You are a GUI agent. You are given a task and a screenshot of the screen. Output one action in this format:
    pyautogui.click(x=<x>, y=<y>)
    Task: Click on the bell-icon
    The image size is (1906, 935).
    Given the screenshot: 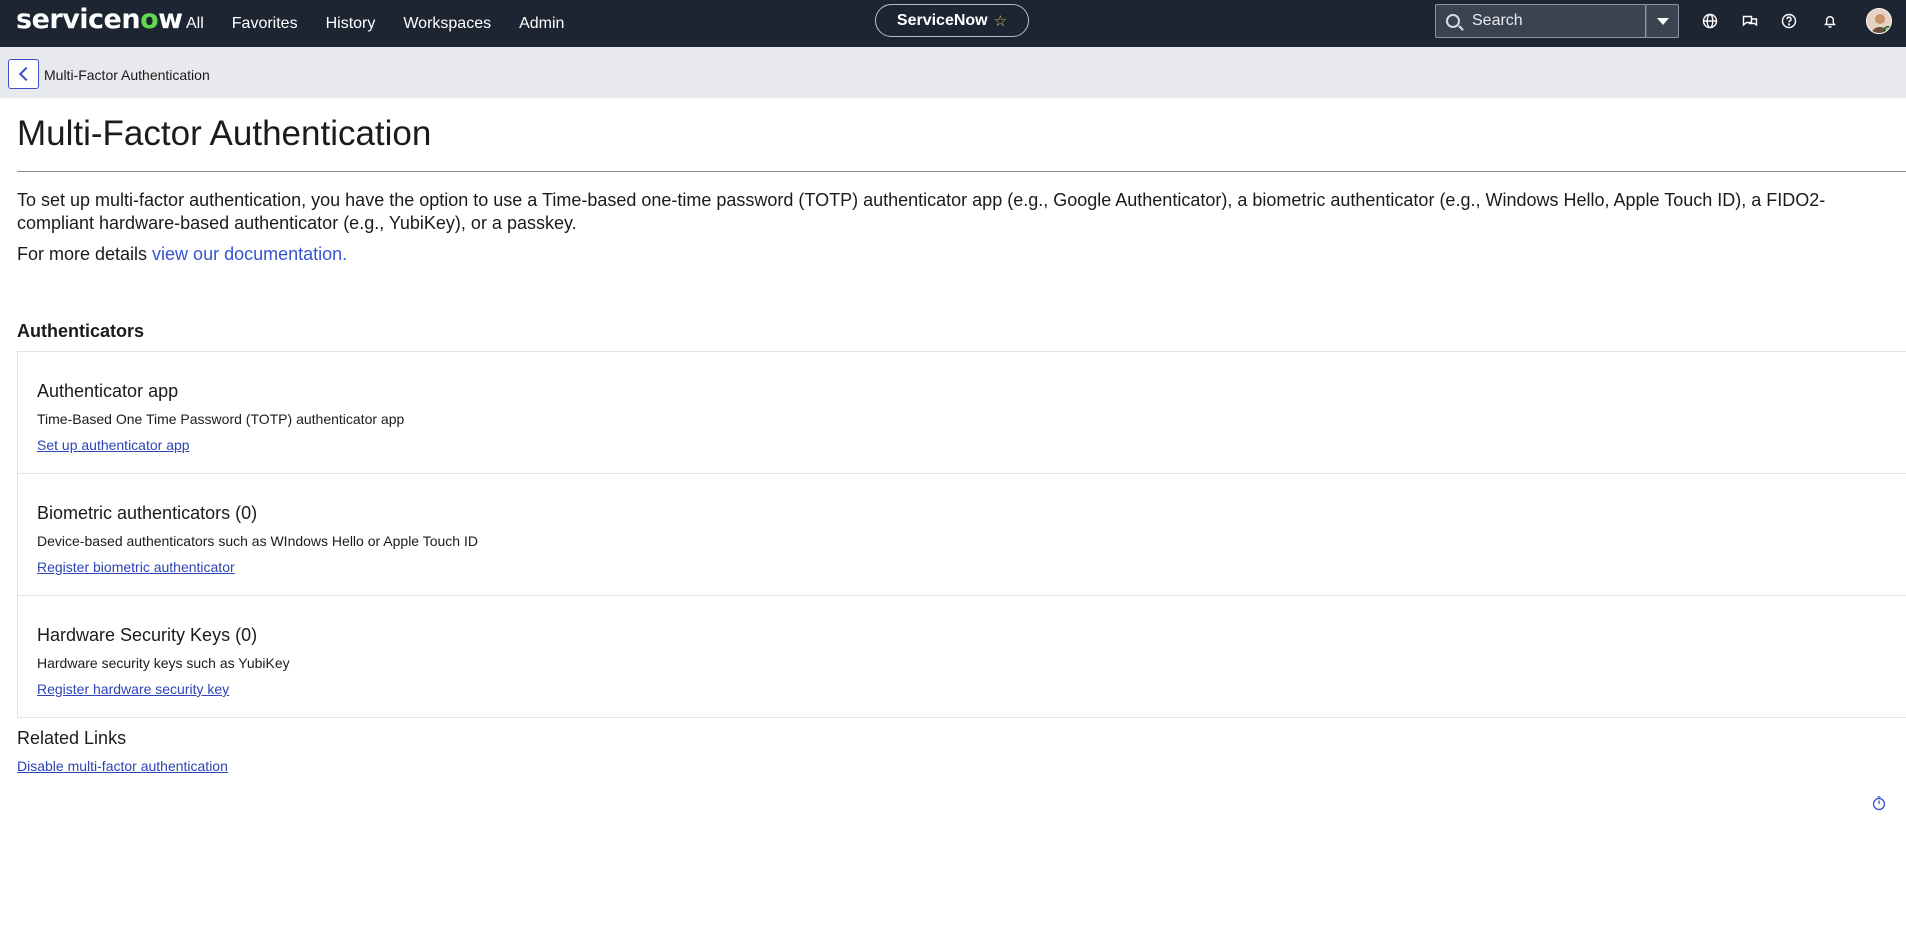 What is the action you would take?
    pyautogui.click(x=1830, y=21)
    